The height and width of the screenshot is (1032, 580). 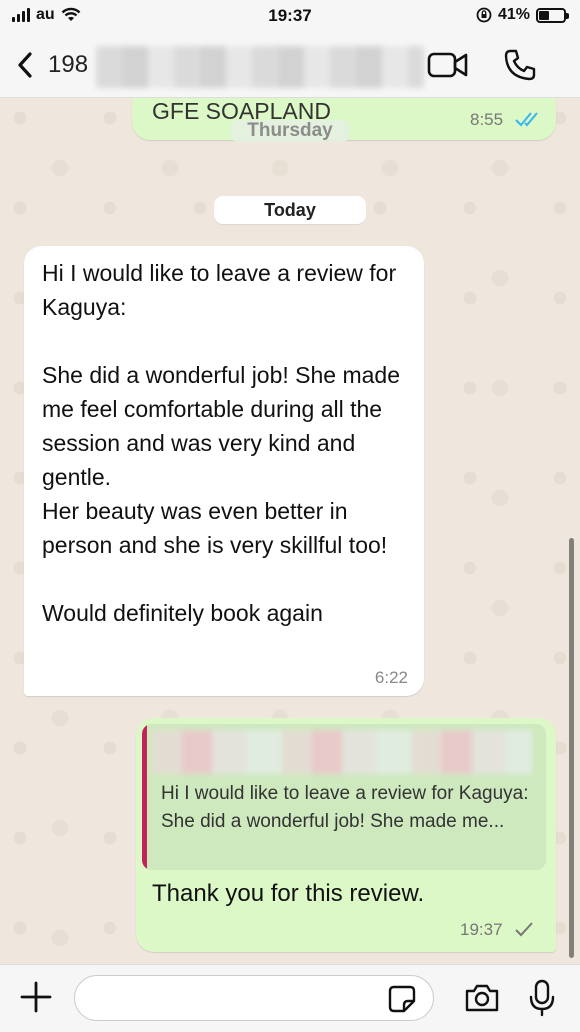 I want to click on sticky-day-label: Thursday, so click(x=290, y=131).